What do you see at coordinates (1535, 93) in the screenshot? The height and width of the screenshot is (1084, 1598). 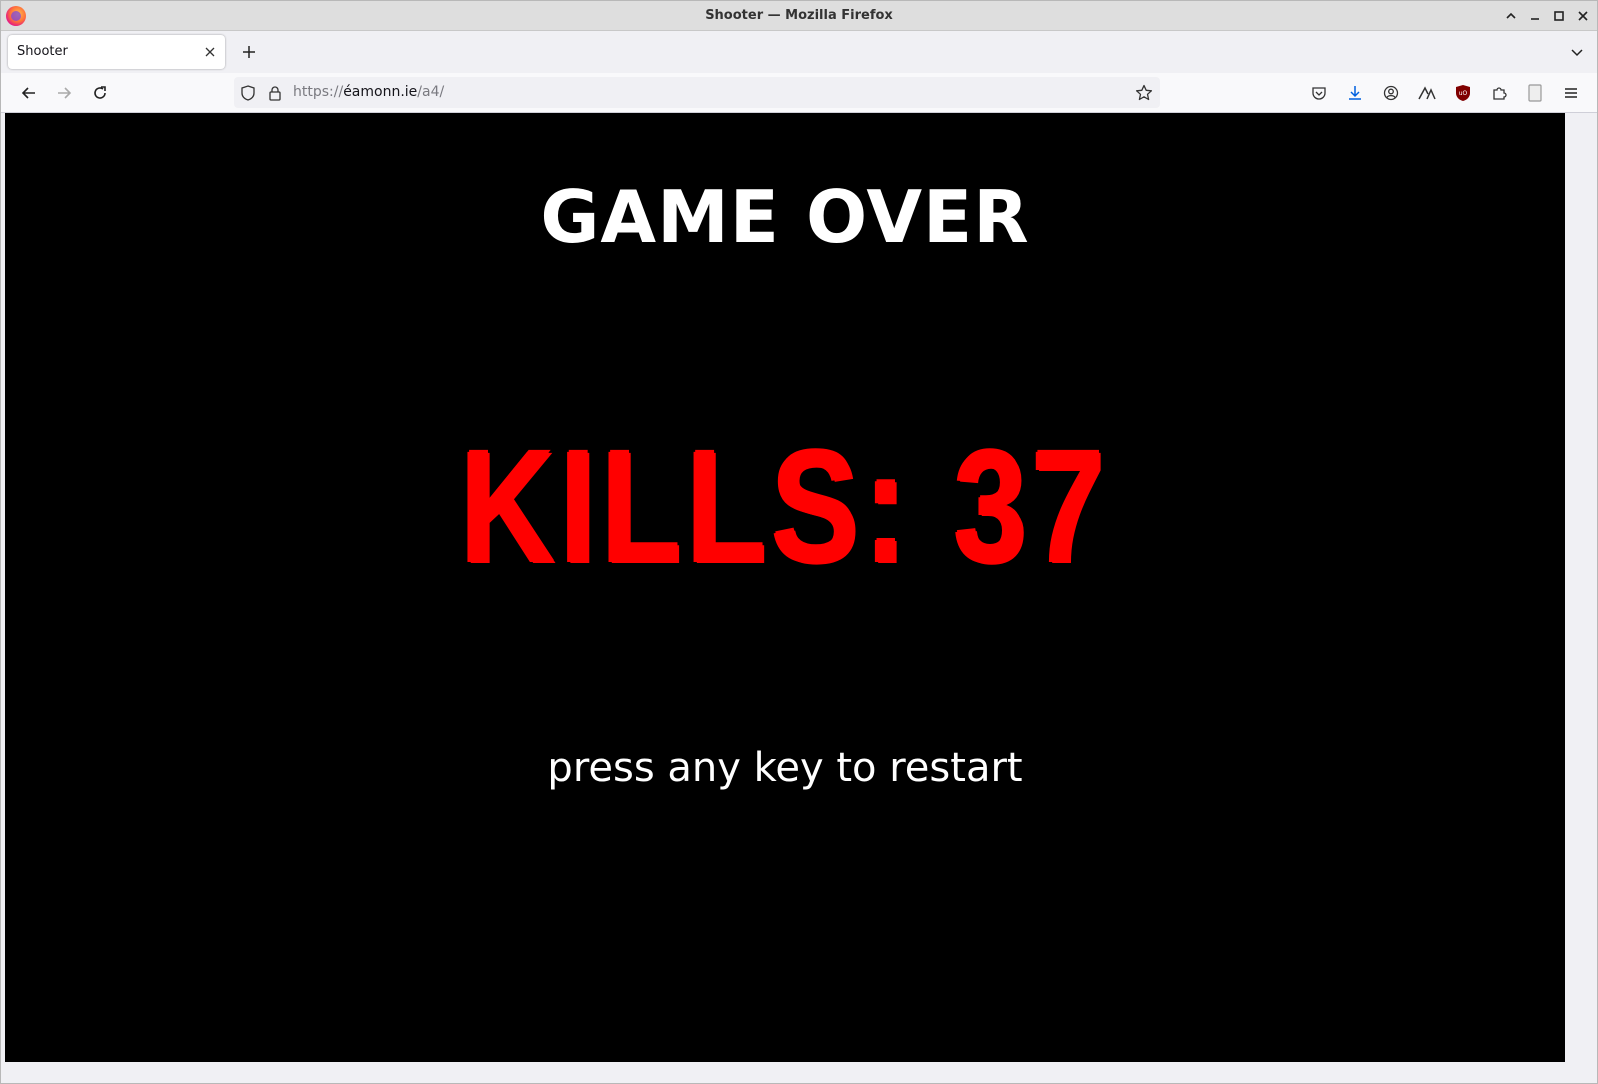 I see `reader-icon` at bounding box center [1535, 93].